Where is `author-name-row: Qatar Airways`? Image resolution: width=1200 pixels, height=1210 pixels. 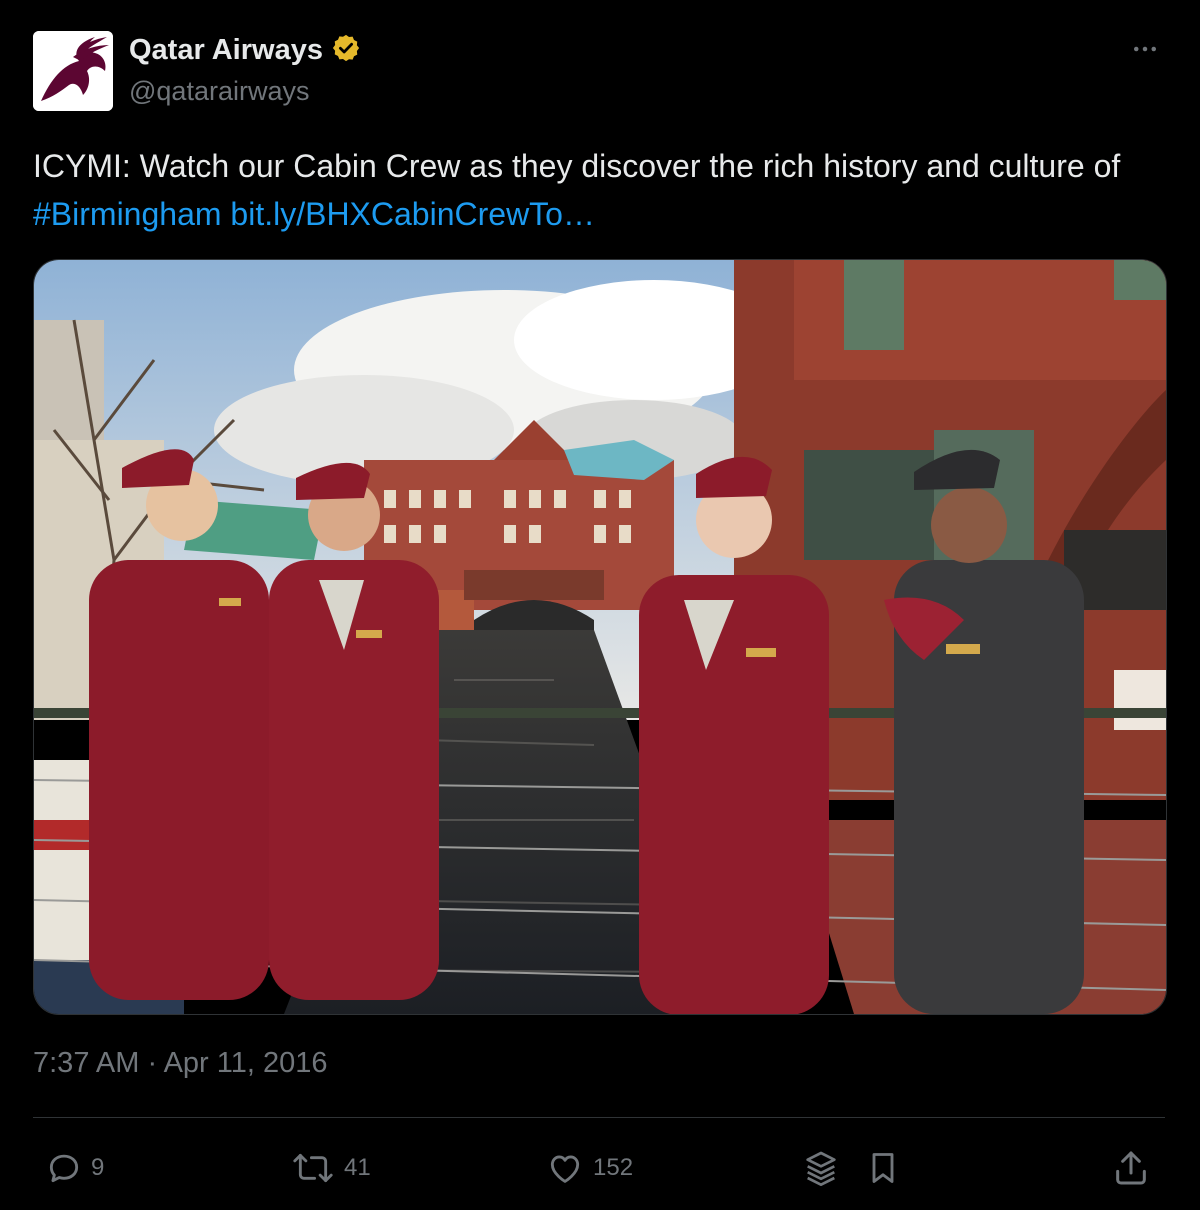 author-name-row: Qatar Airways is located at coordinates (245, 50).